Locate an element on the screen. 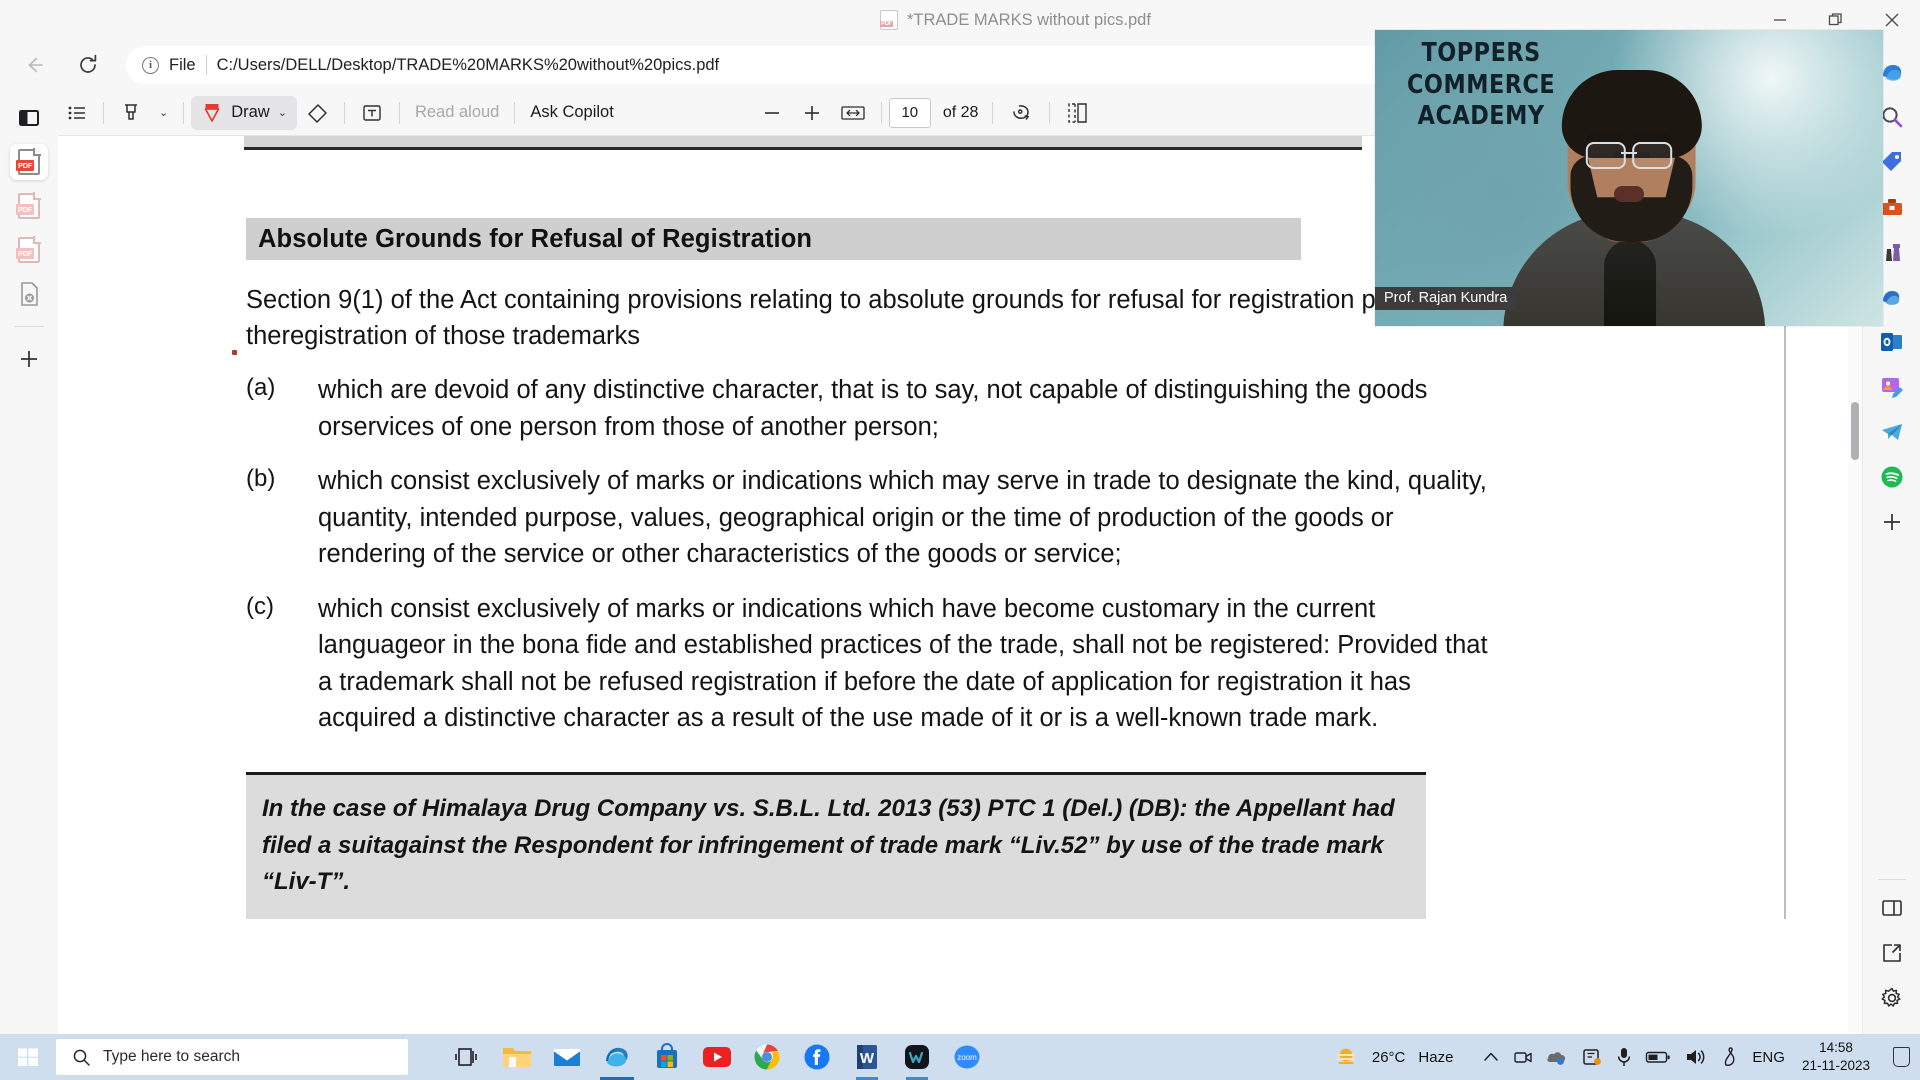 The width and height of the screenshot is (1920, 1080). active-tab: *TRADE MARKS without pics.pdf is located at coordinates (1015, 20).